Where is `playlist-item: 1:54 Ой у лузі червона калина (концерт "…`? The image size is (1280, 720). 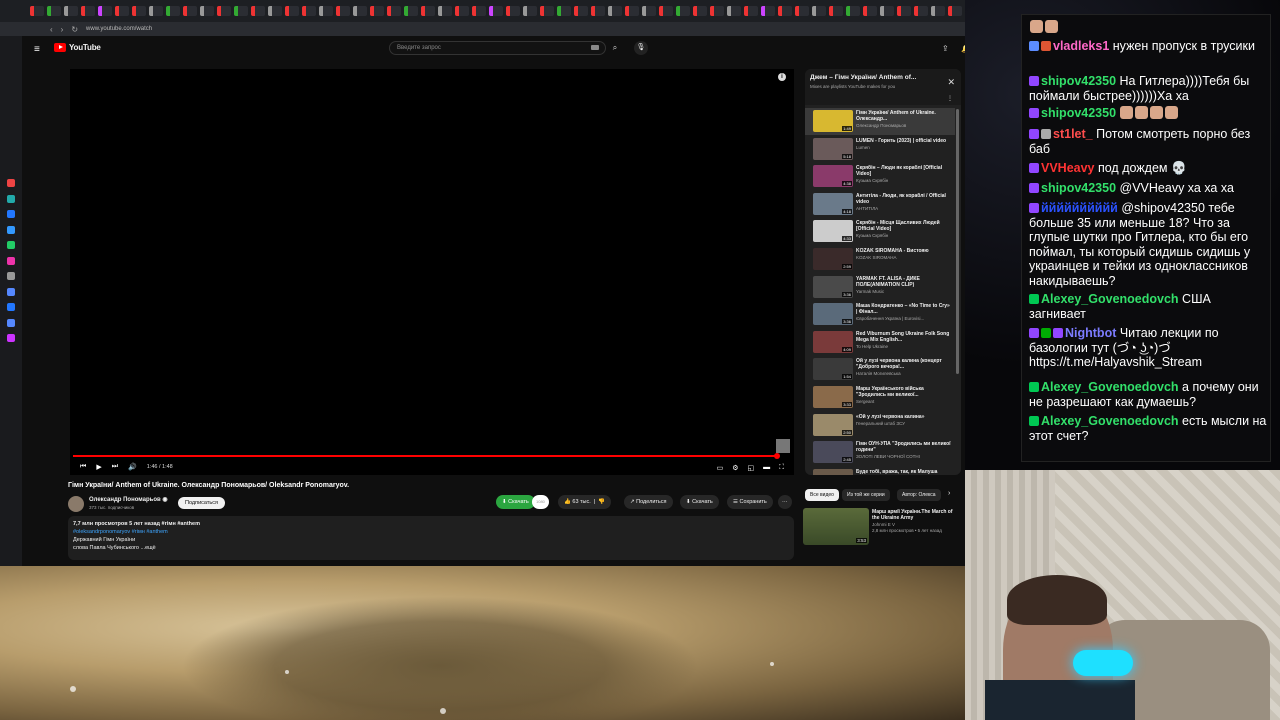 playlist-item: 1:54 Ой у лузі червона калина (концерт "… is located at coordinates (880, 369).